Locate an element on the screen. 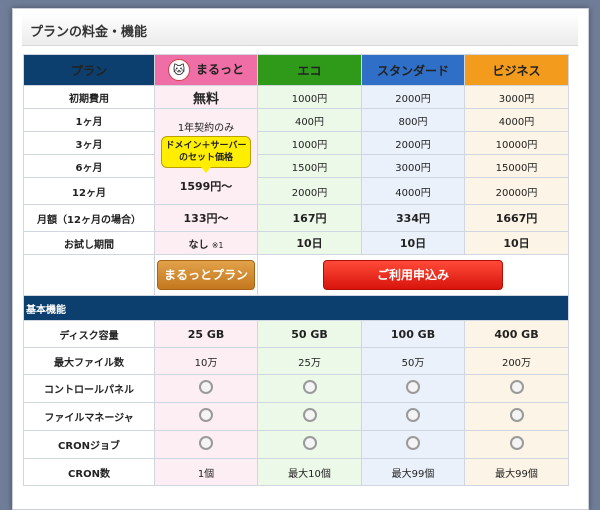 The width and height of the screenshot is (600, 510). set-price-badge: ドメイン＋サーバー のセット価格 is located at coordinates (206, 154).